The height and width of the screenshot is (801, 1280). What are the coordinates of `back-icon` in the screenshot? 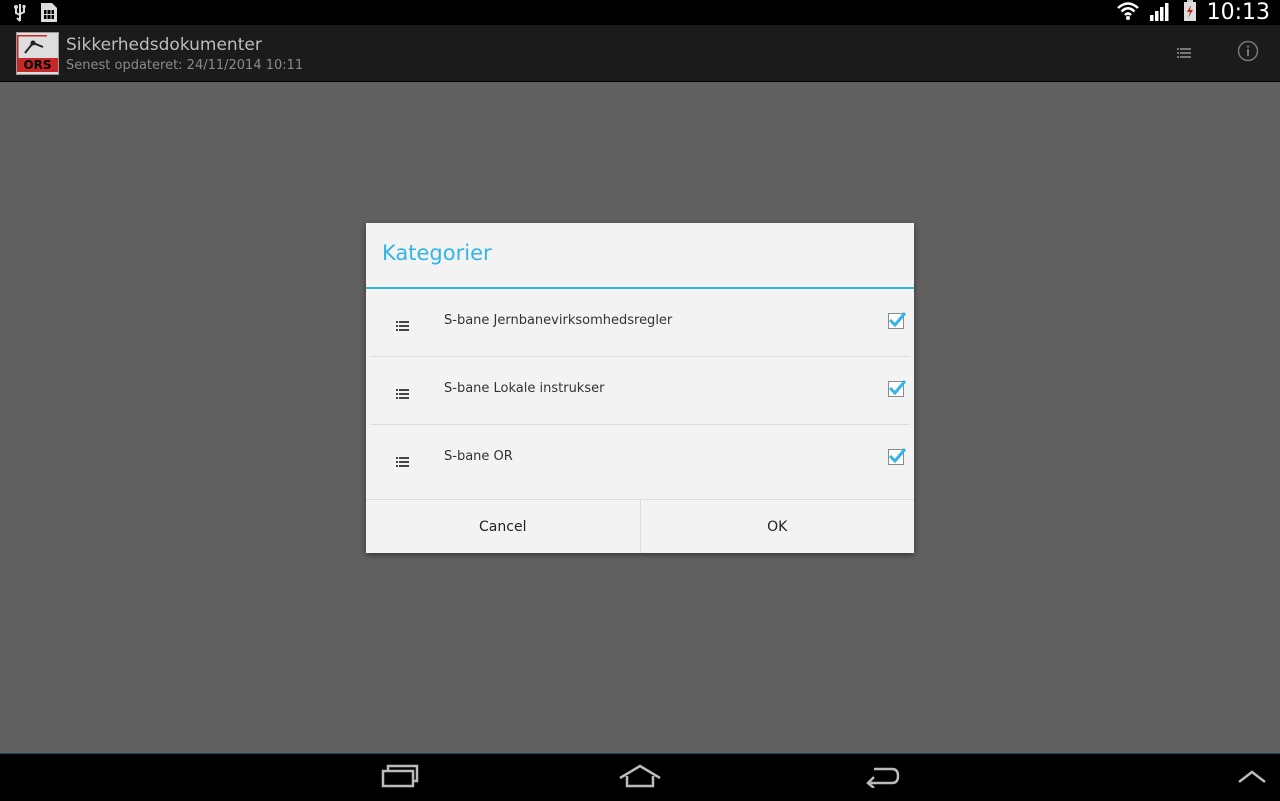 It's located at (882, 778).